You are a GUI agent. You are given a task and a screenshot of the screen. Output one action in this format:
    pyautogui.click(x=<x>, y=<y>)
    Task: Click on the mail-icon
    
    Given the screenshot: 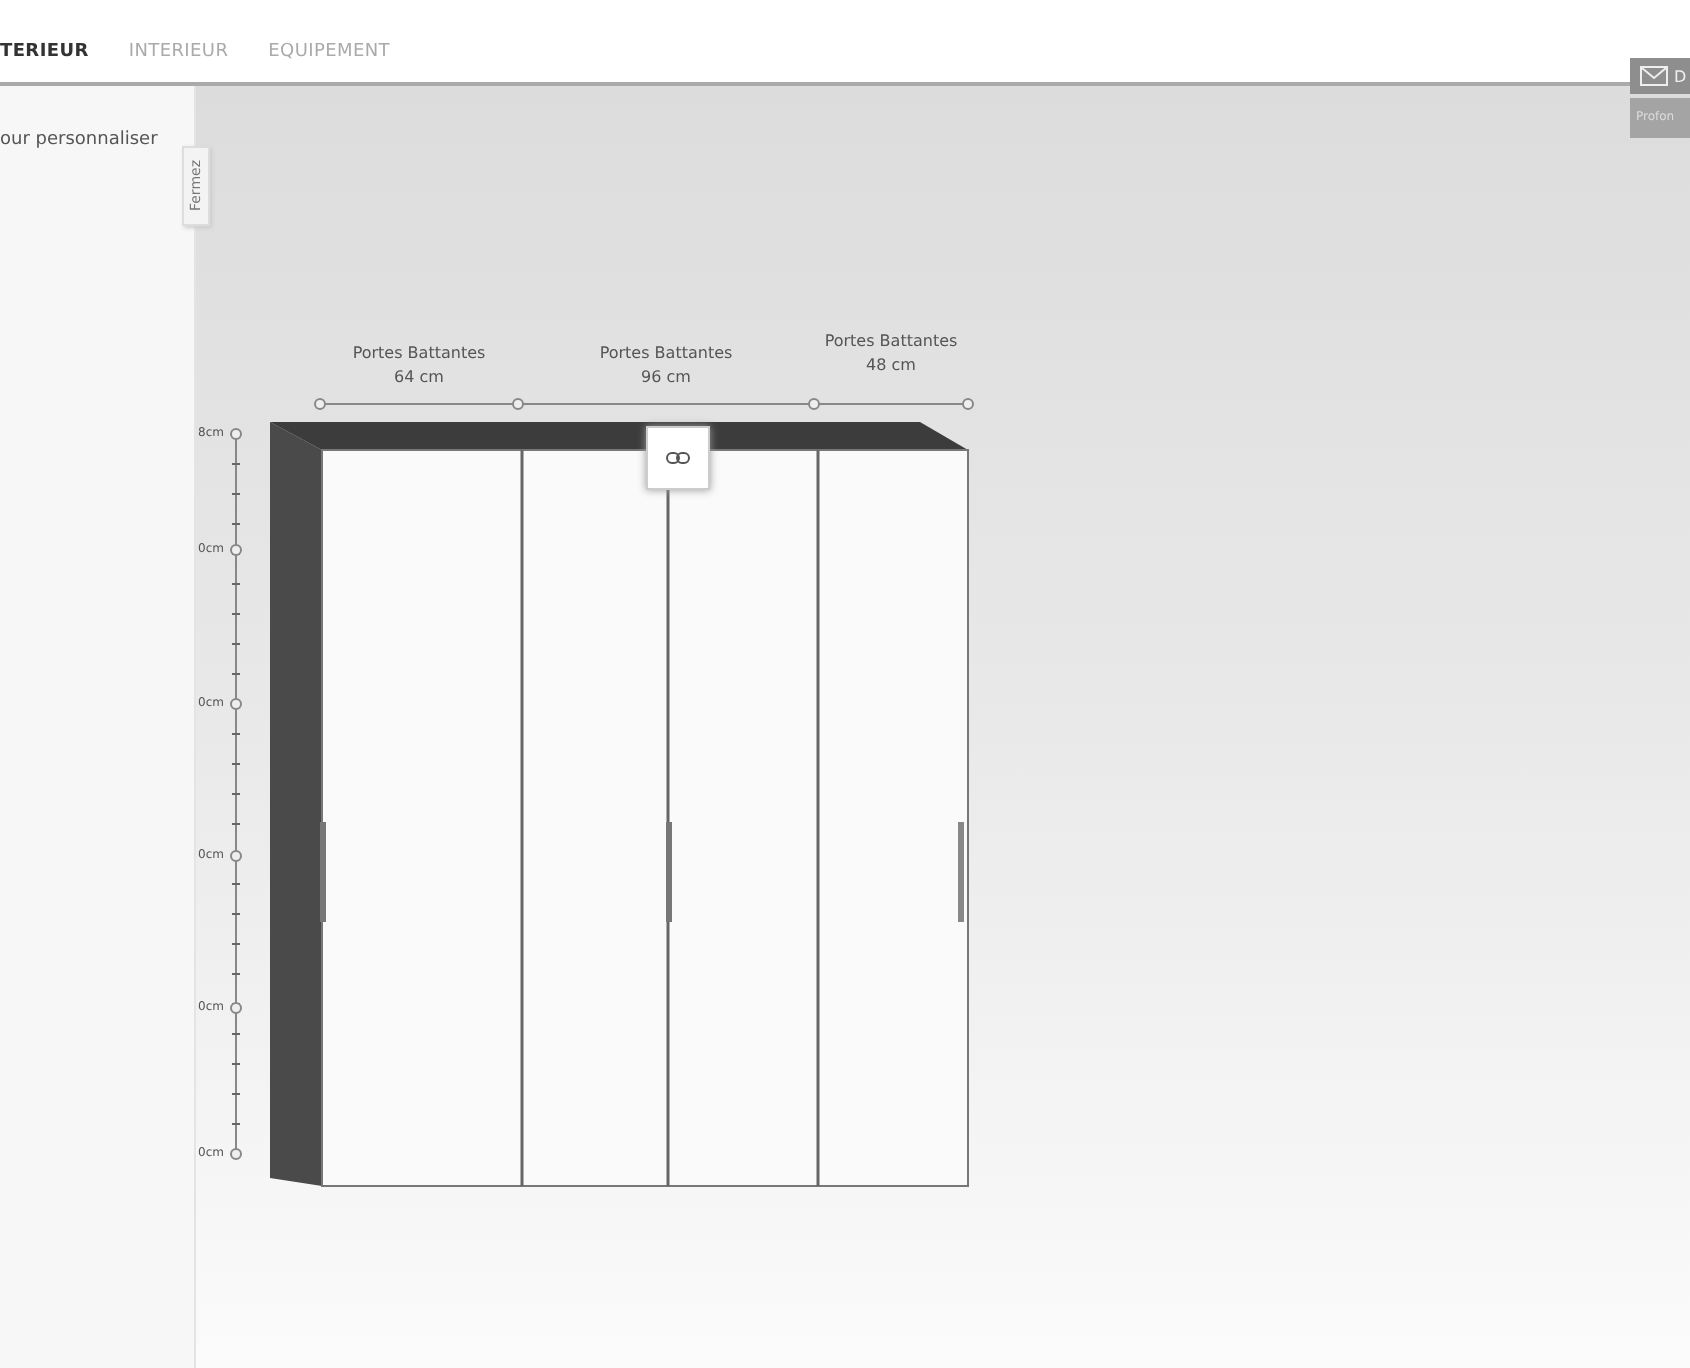 What is the action you would take?
    pyautogui.click(x=1654, y=76)
    